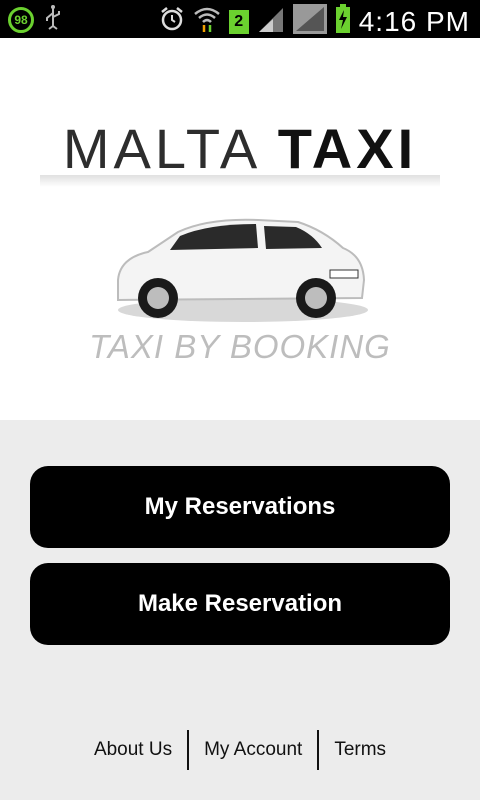 The height and width of the screenshot is (800, 480). What do you see at coordinates (414, 21) in the screenshot?
I see `status-time: 4:16 PM` at bounding box center [414, 21].